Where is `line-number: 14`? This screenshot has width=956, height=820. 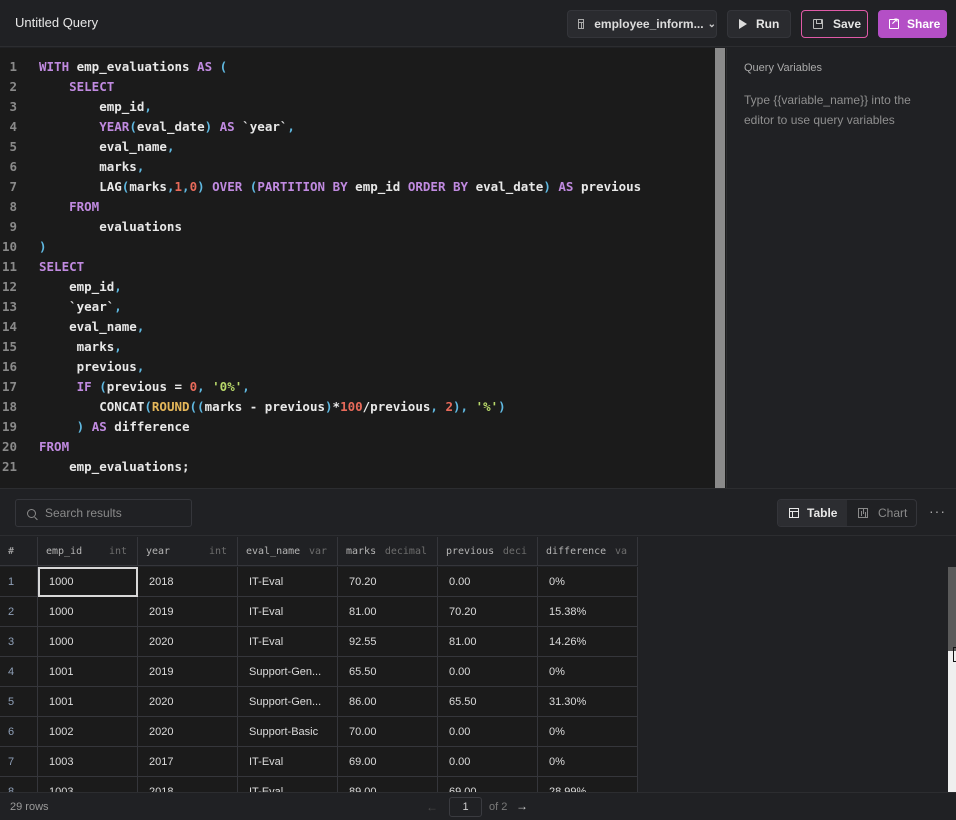 line-number: 14 is located at coordinates (9, 326).